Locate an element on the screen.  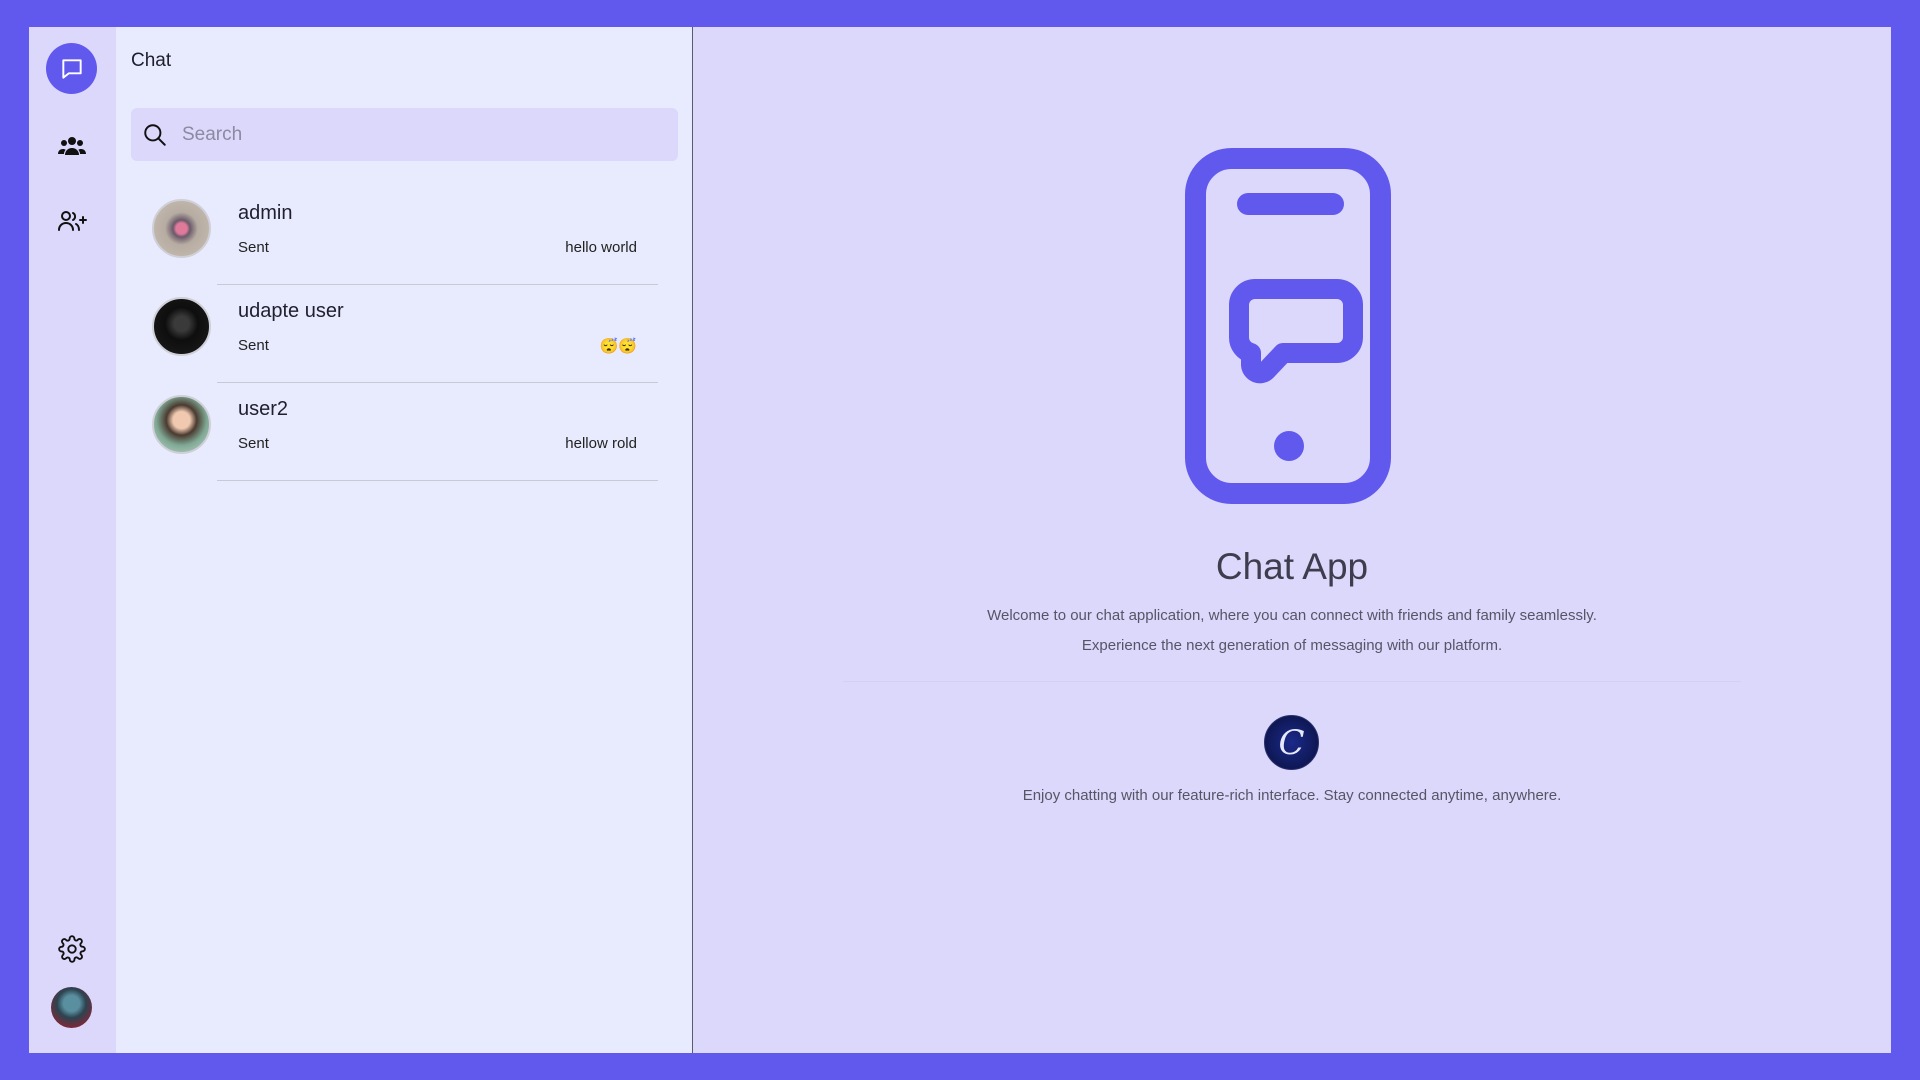
last-message: hellow rold is located at coordinates (601, 443).